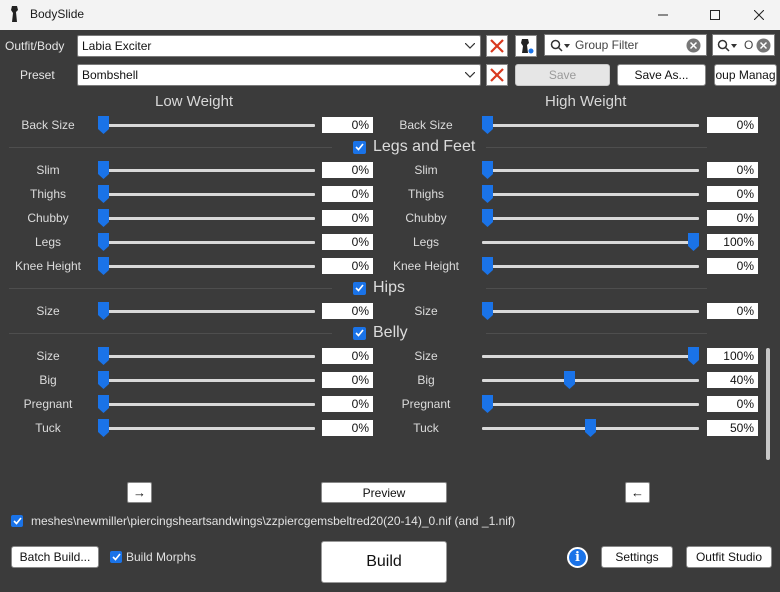 The width and height of the screenshot is (780, 592). What do you see at coordinates (347, 404) in the screenshot?
I see `slider-value-pregnant-low: 0%` at bounding box center [347, 404].